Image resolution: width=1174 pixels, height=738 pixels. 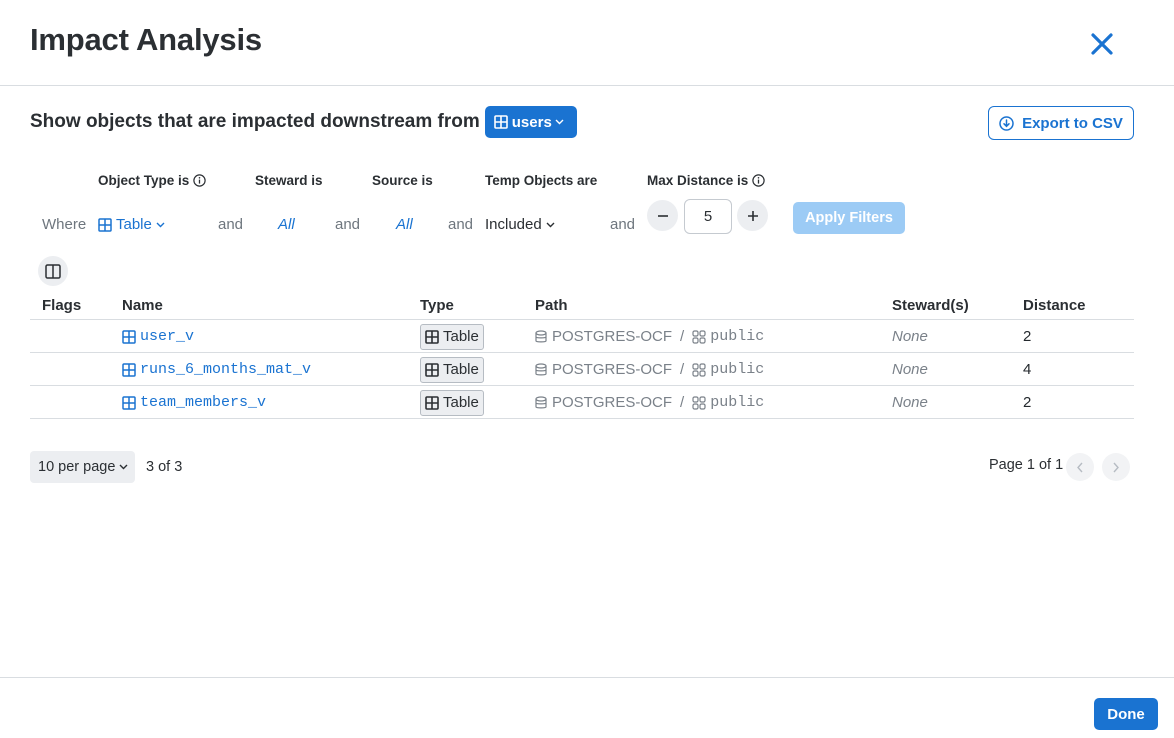 I want to click on chevron-right-icon, so click(x=1116, y=467).